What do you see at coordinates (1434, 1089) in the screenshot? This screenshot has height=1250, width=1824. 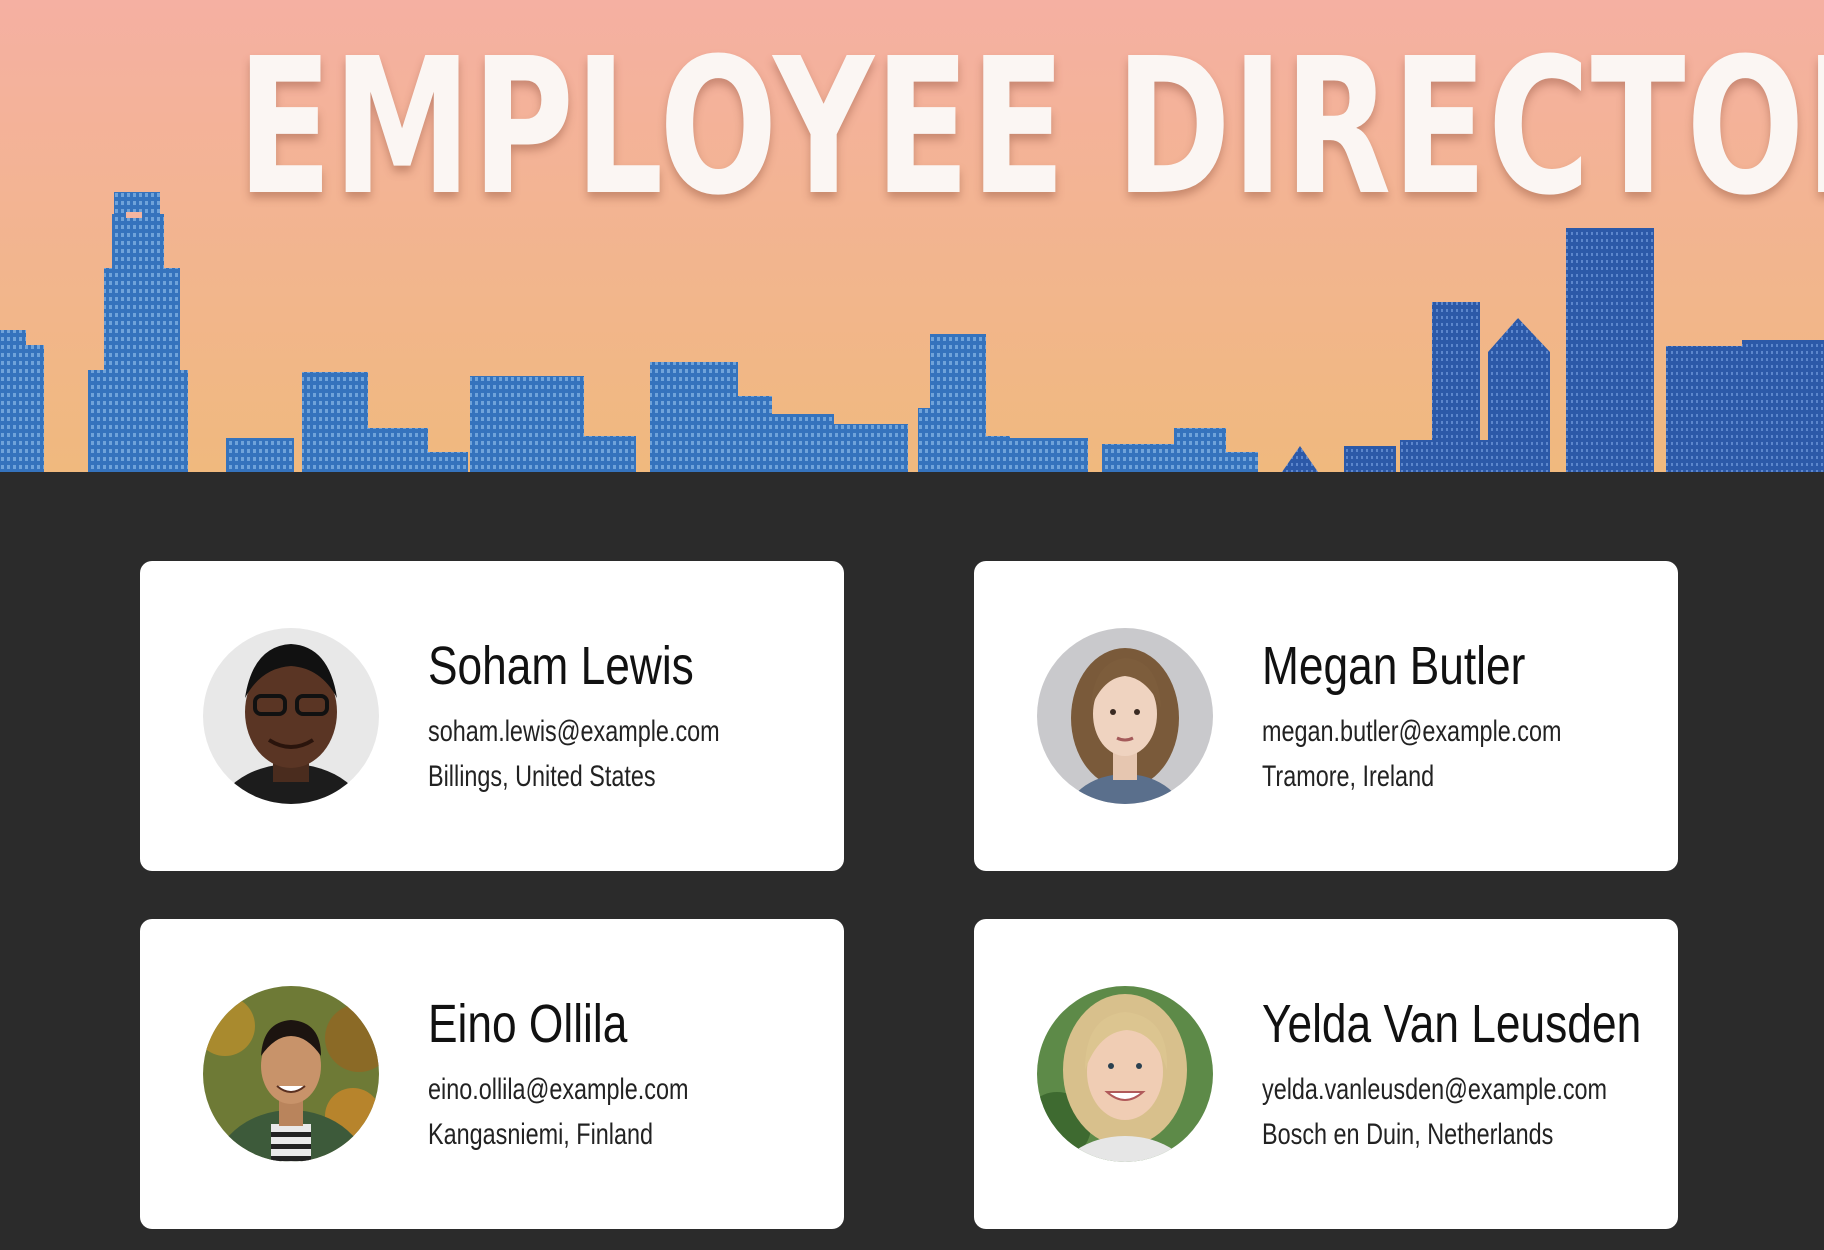 I see `employee-email: yelda.vanleusden@example.com` at bounding box center [1434, 1089].